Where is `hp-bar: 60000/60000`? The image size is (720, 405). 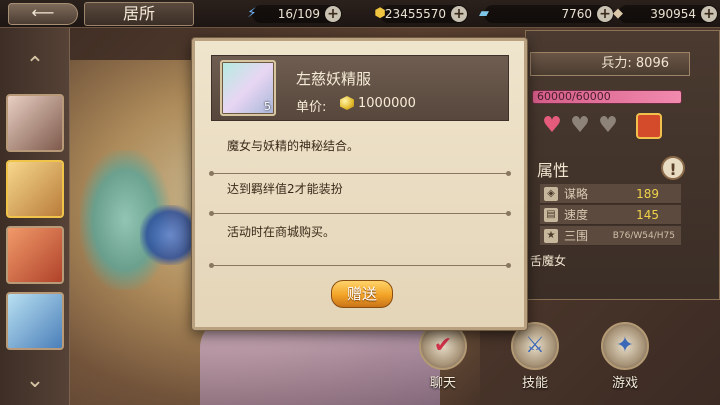 hp-bar: 60000/60000 is located at coordinates (607, 97).